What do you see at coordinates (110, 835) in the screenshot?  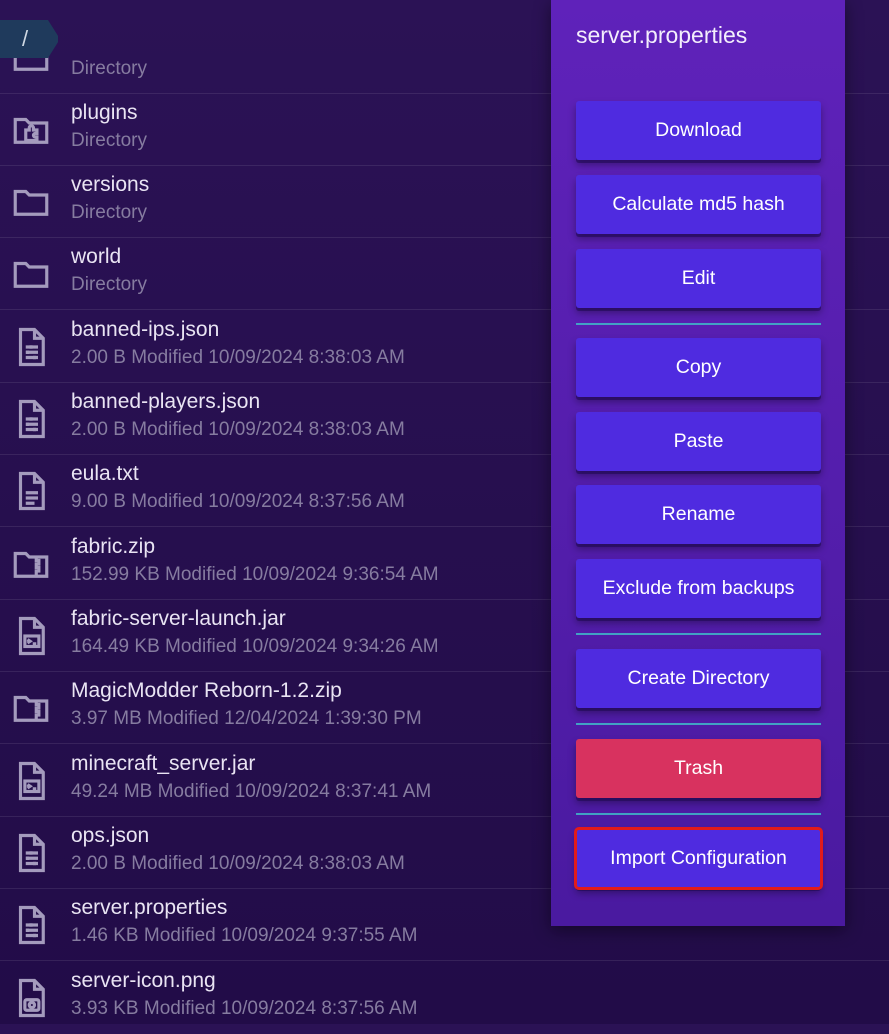 I see `file-name: ops.json` at bounding box center [110, 835].